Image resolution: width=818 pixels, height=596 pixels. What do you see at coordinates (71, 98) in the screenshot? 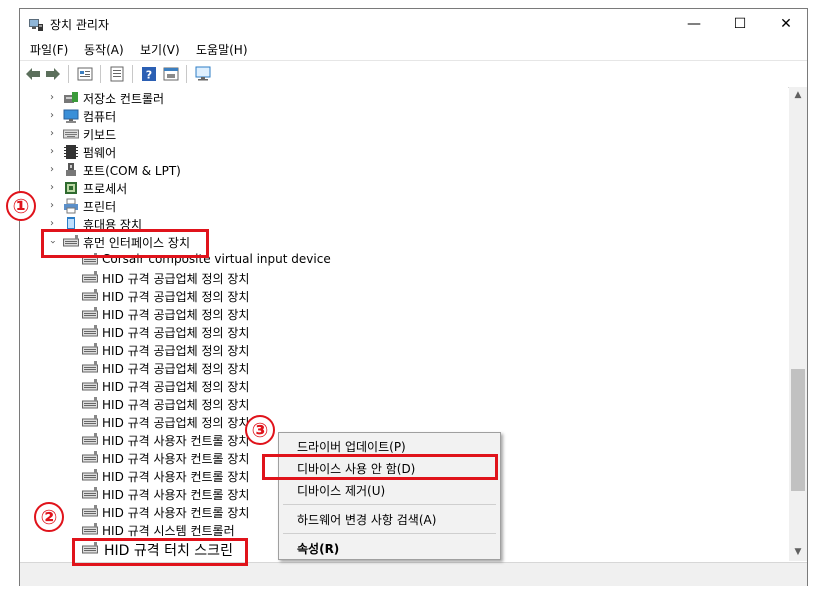
I see `storage-controller-icon` at bounding box center [71, 98].